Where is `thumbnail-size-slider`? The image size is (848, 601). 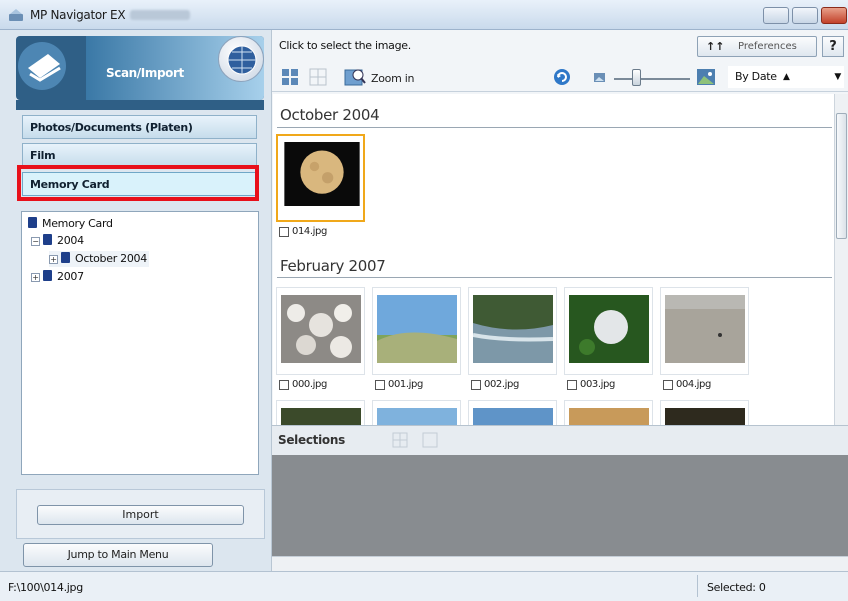 thumbnail-size-slider is located at coordinates (636, 77).